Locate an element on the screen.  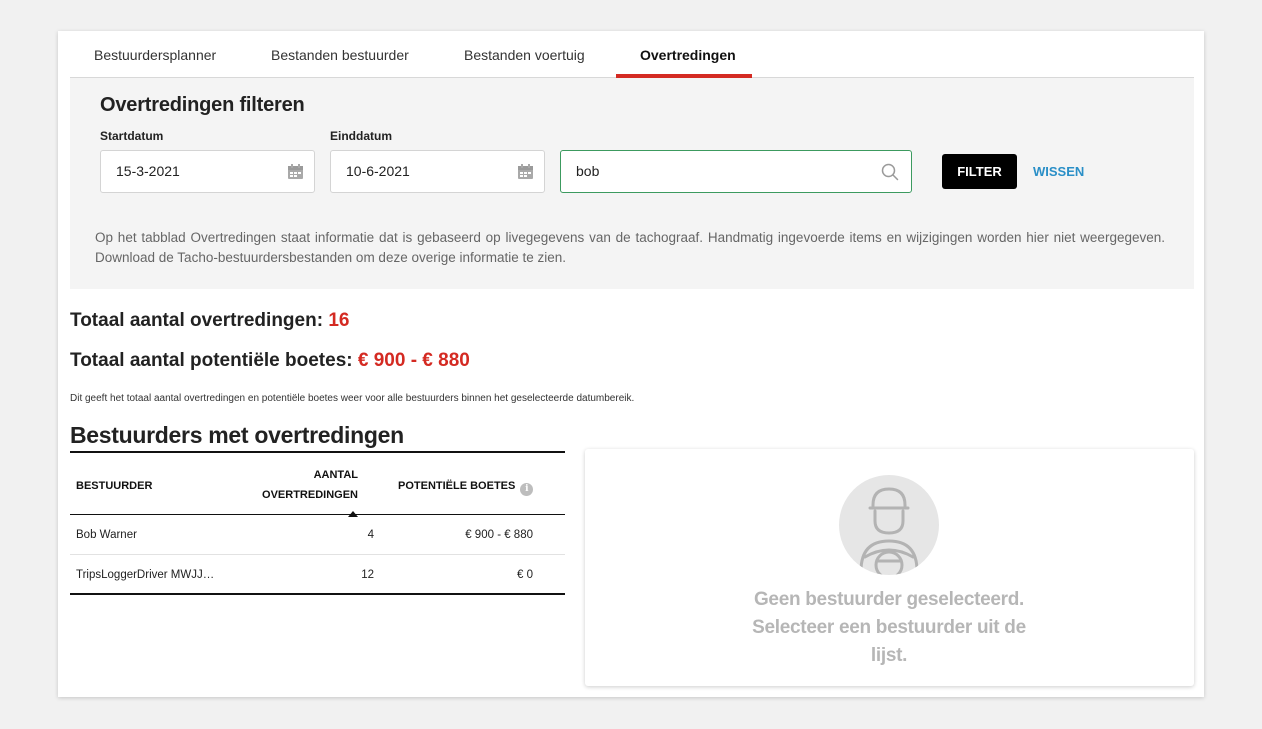
search-value: bob is located at coordinates (588, 171).